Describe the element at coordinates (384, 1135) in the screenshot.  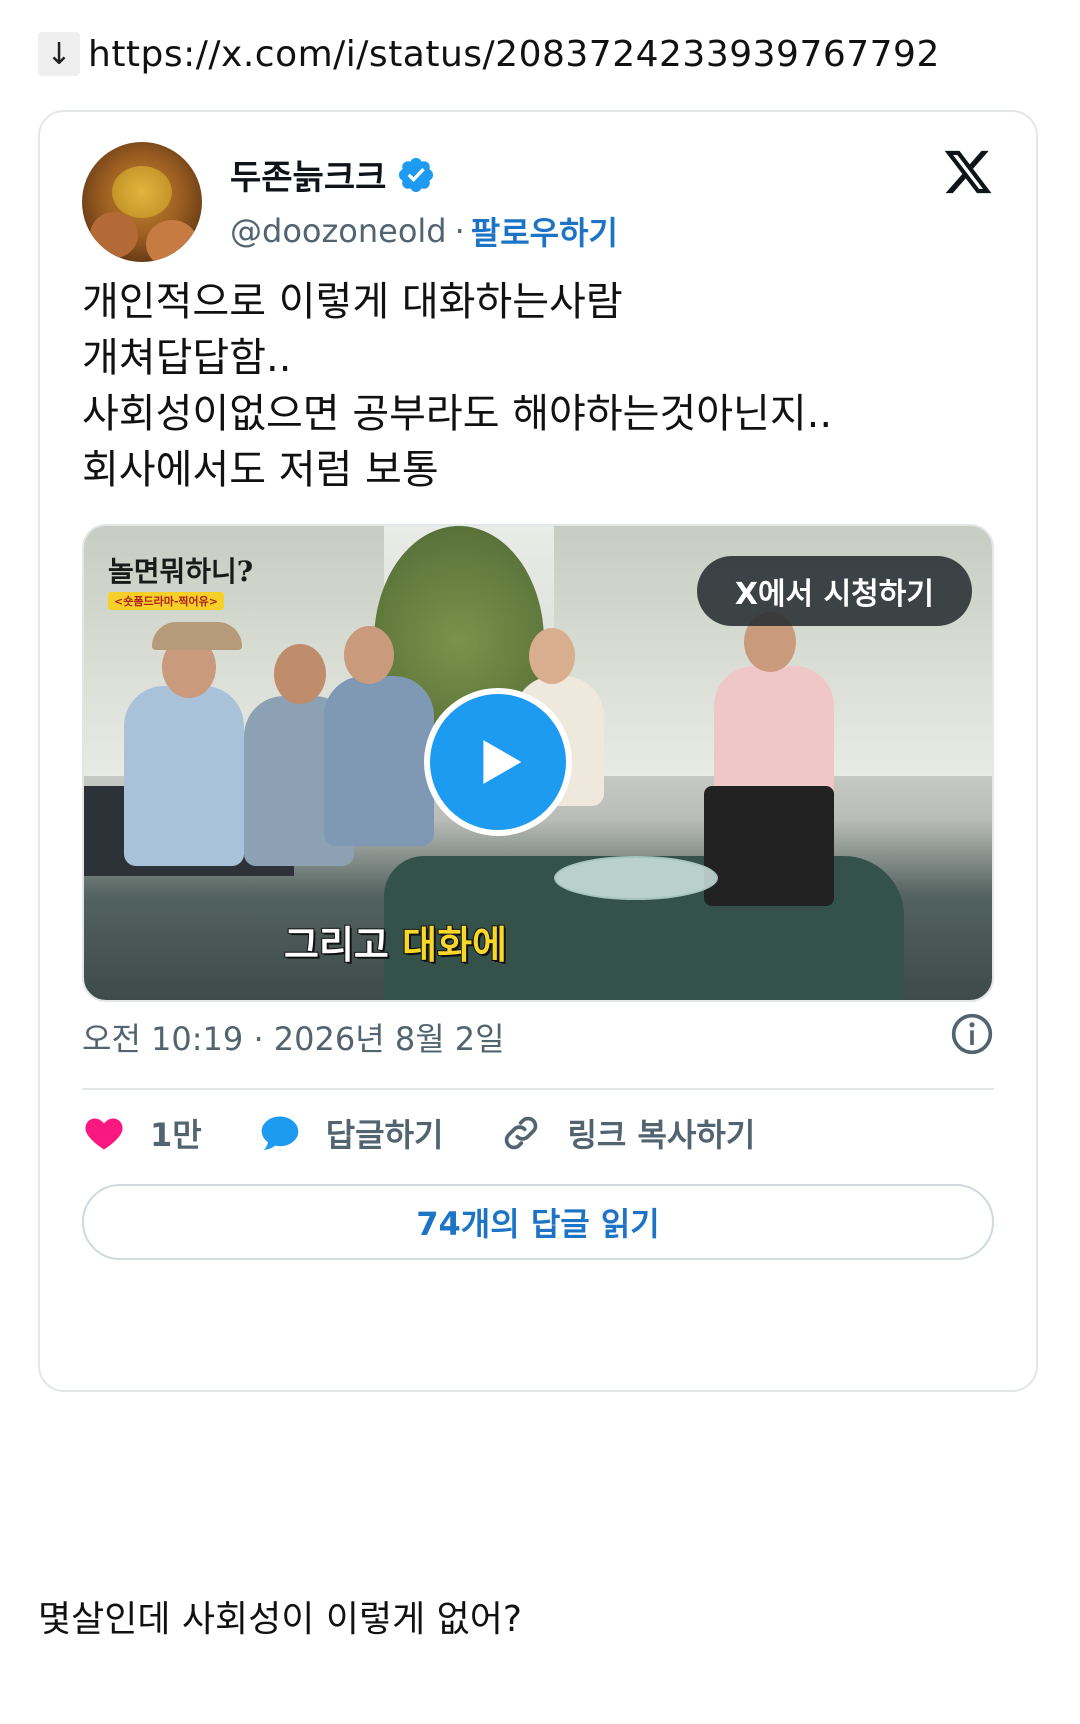
I see `reply-label: 답글하기` at that location.